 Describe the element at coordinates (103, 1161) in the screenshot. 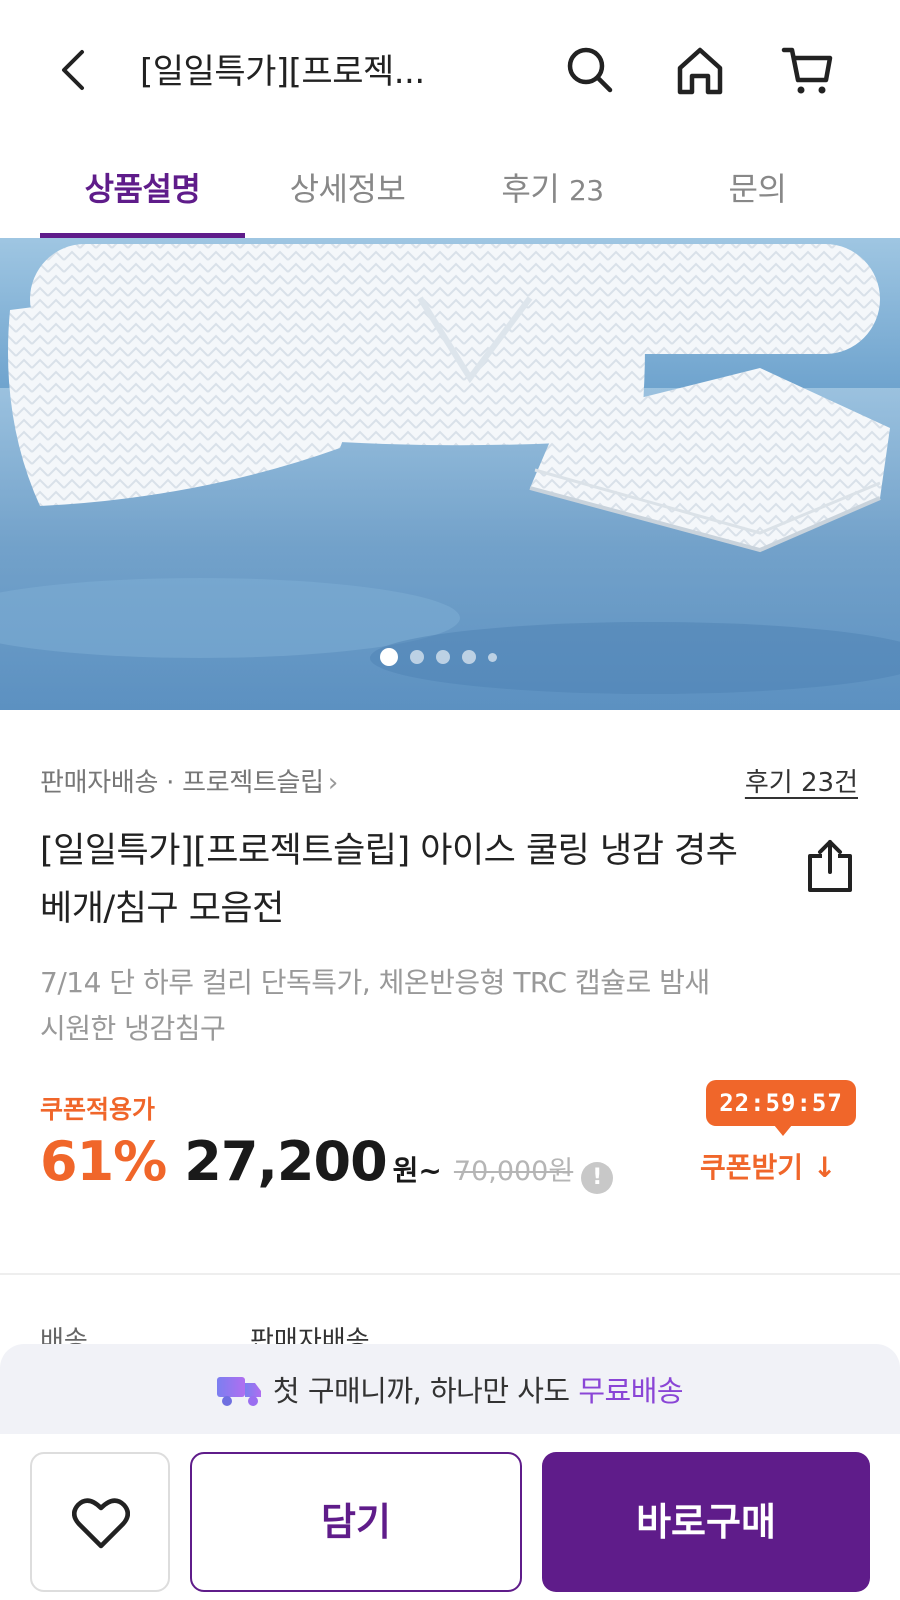

I see `discount-rate: 61%` at that location.